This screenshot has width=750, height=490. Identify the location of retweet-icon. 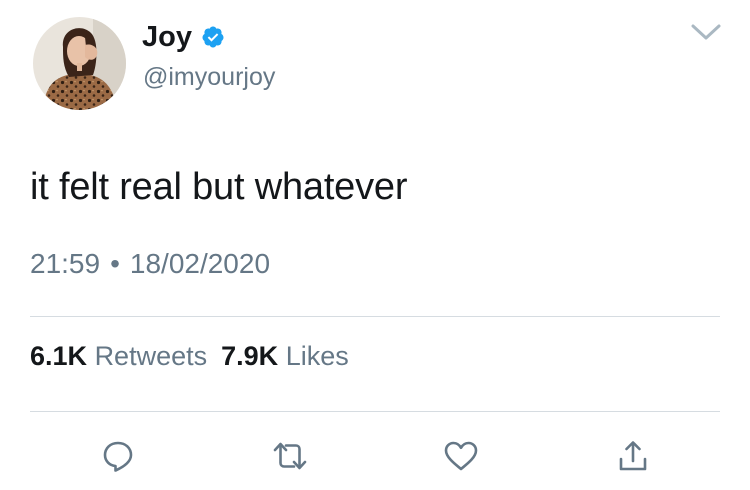
(290, 456).